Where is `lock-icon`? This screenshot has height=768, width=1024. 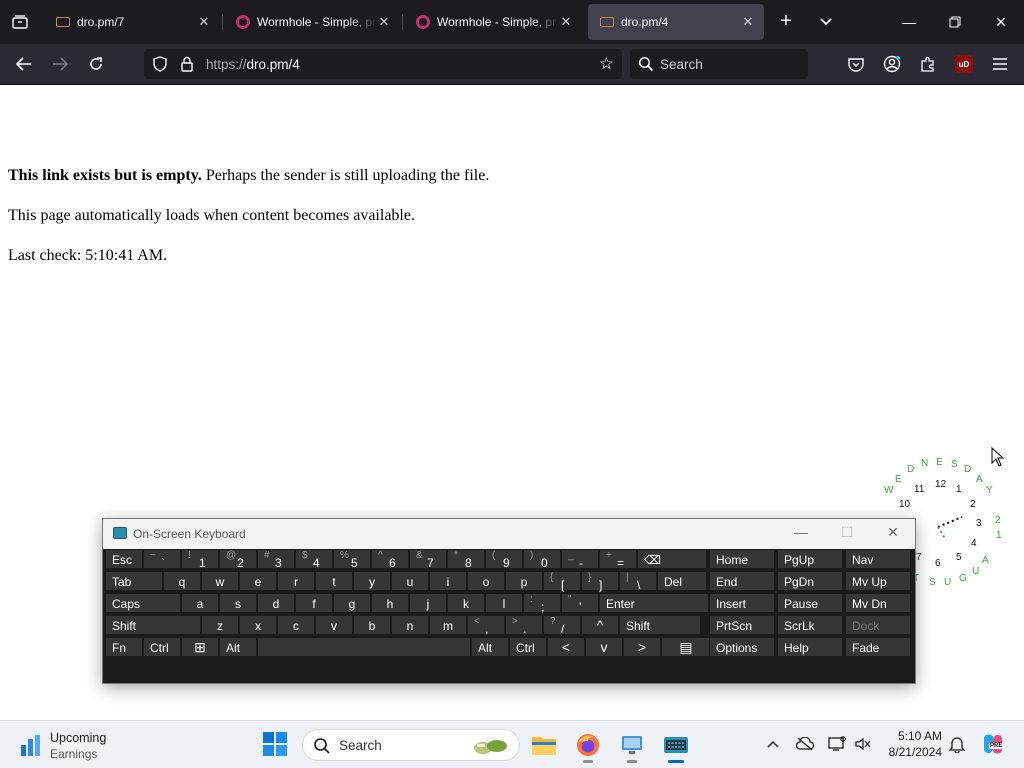 lock-icon is located at coordinates (187, 64).